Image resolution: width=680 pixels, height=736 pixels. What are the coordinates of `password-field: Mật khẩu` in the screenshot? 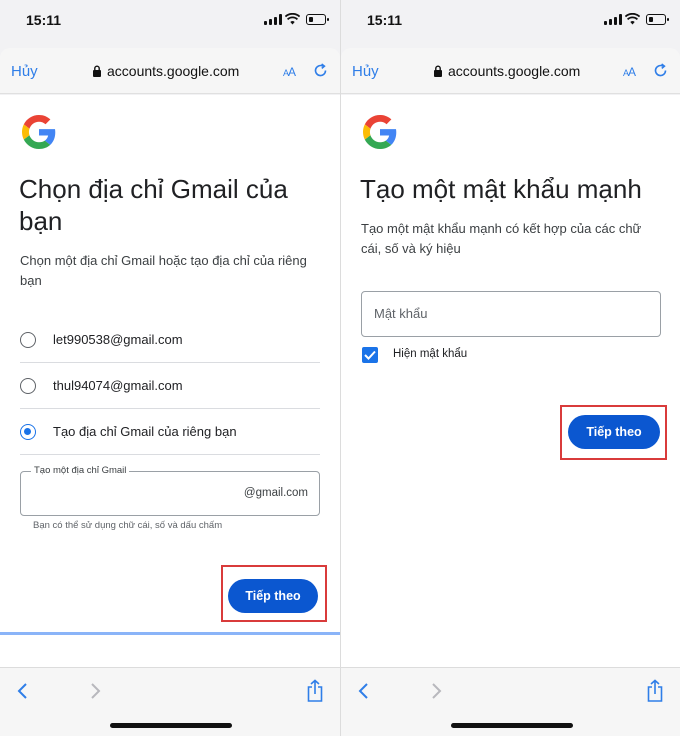 It's located at (511, 314).